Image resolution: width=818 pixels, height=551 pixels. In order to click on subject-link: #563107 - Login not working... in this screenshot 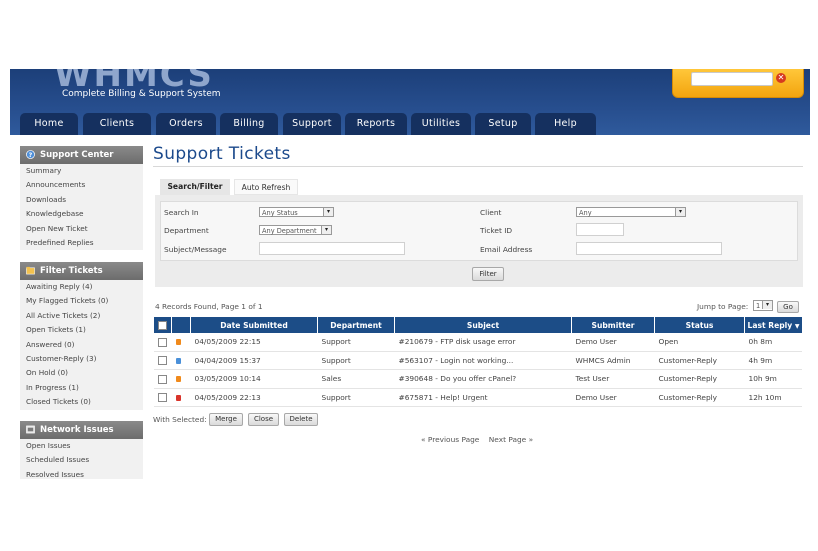, I will do `click(483, 360)`.